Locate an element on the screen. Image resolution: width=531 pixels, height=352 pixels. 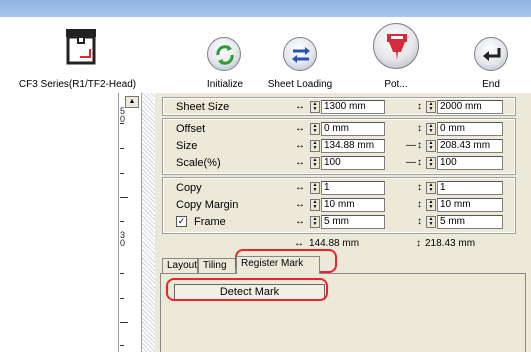
copy-x-input: 1 is located at coordinates (353, 188).